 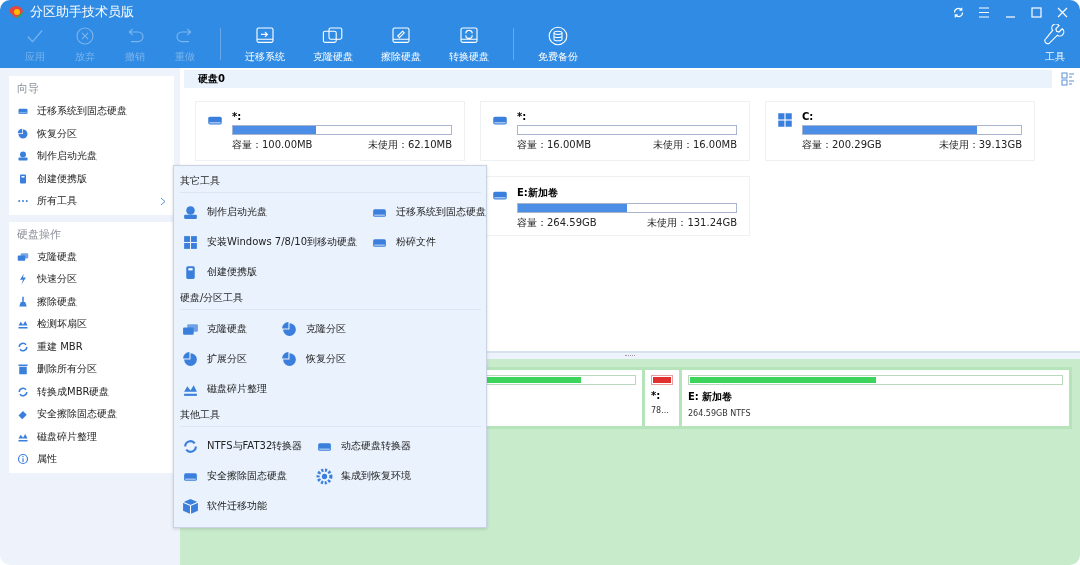 I want to click on partition-label: *:, so click(x=656, y=395).